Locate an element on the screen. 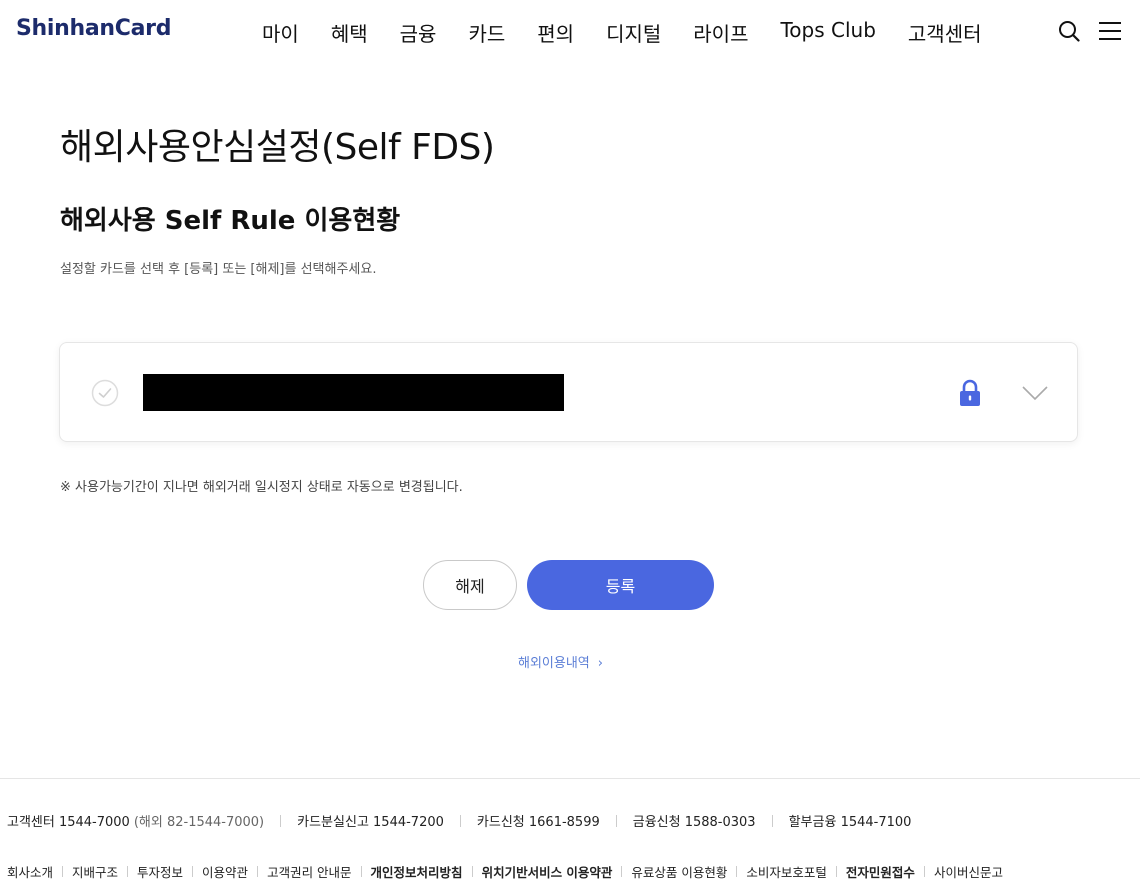 This screenshot has height=895, width=1140. nav-item-benefits: 혜택 is located at coordinates (349, 32).